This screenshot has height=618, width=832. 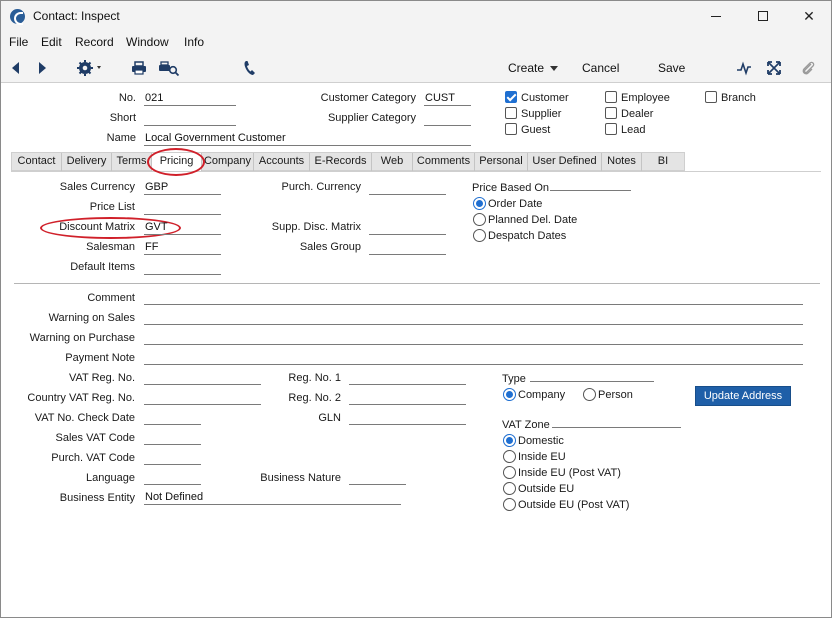 I want to click on guest-checkbox, so click(x=511, y=129).